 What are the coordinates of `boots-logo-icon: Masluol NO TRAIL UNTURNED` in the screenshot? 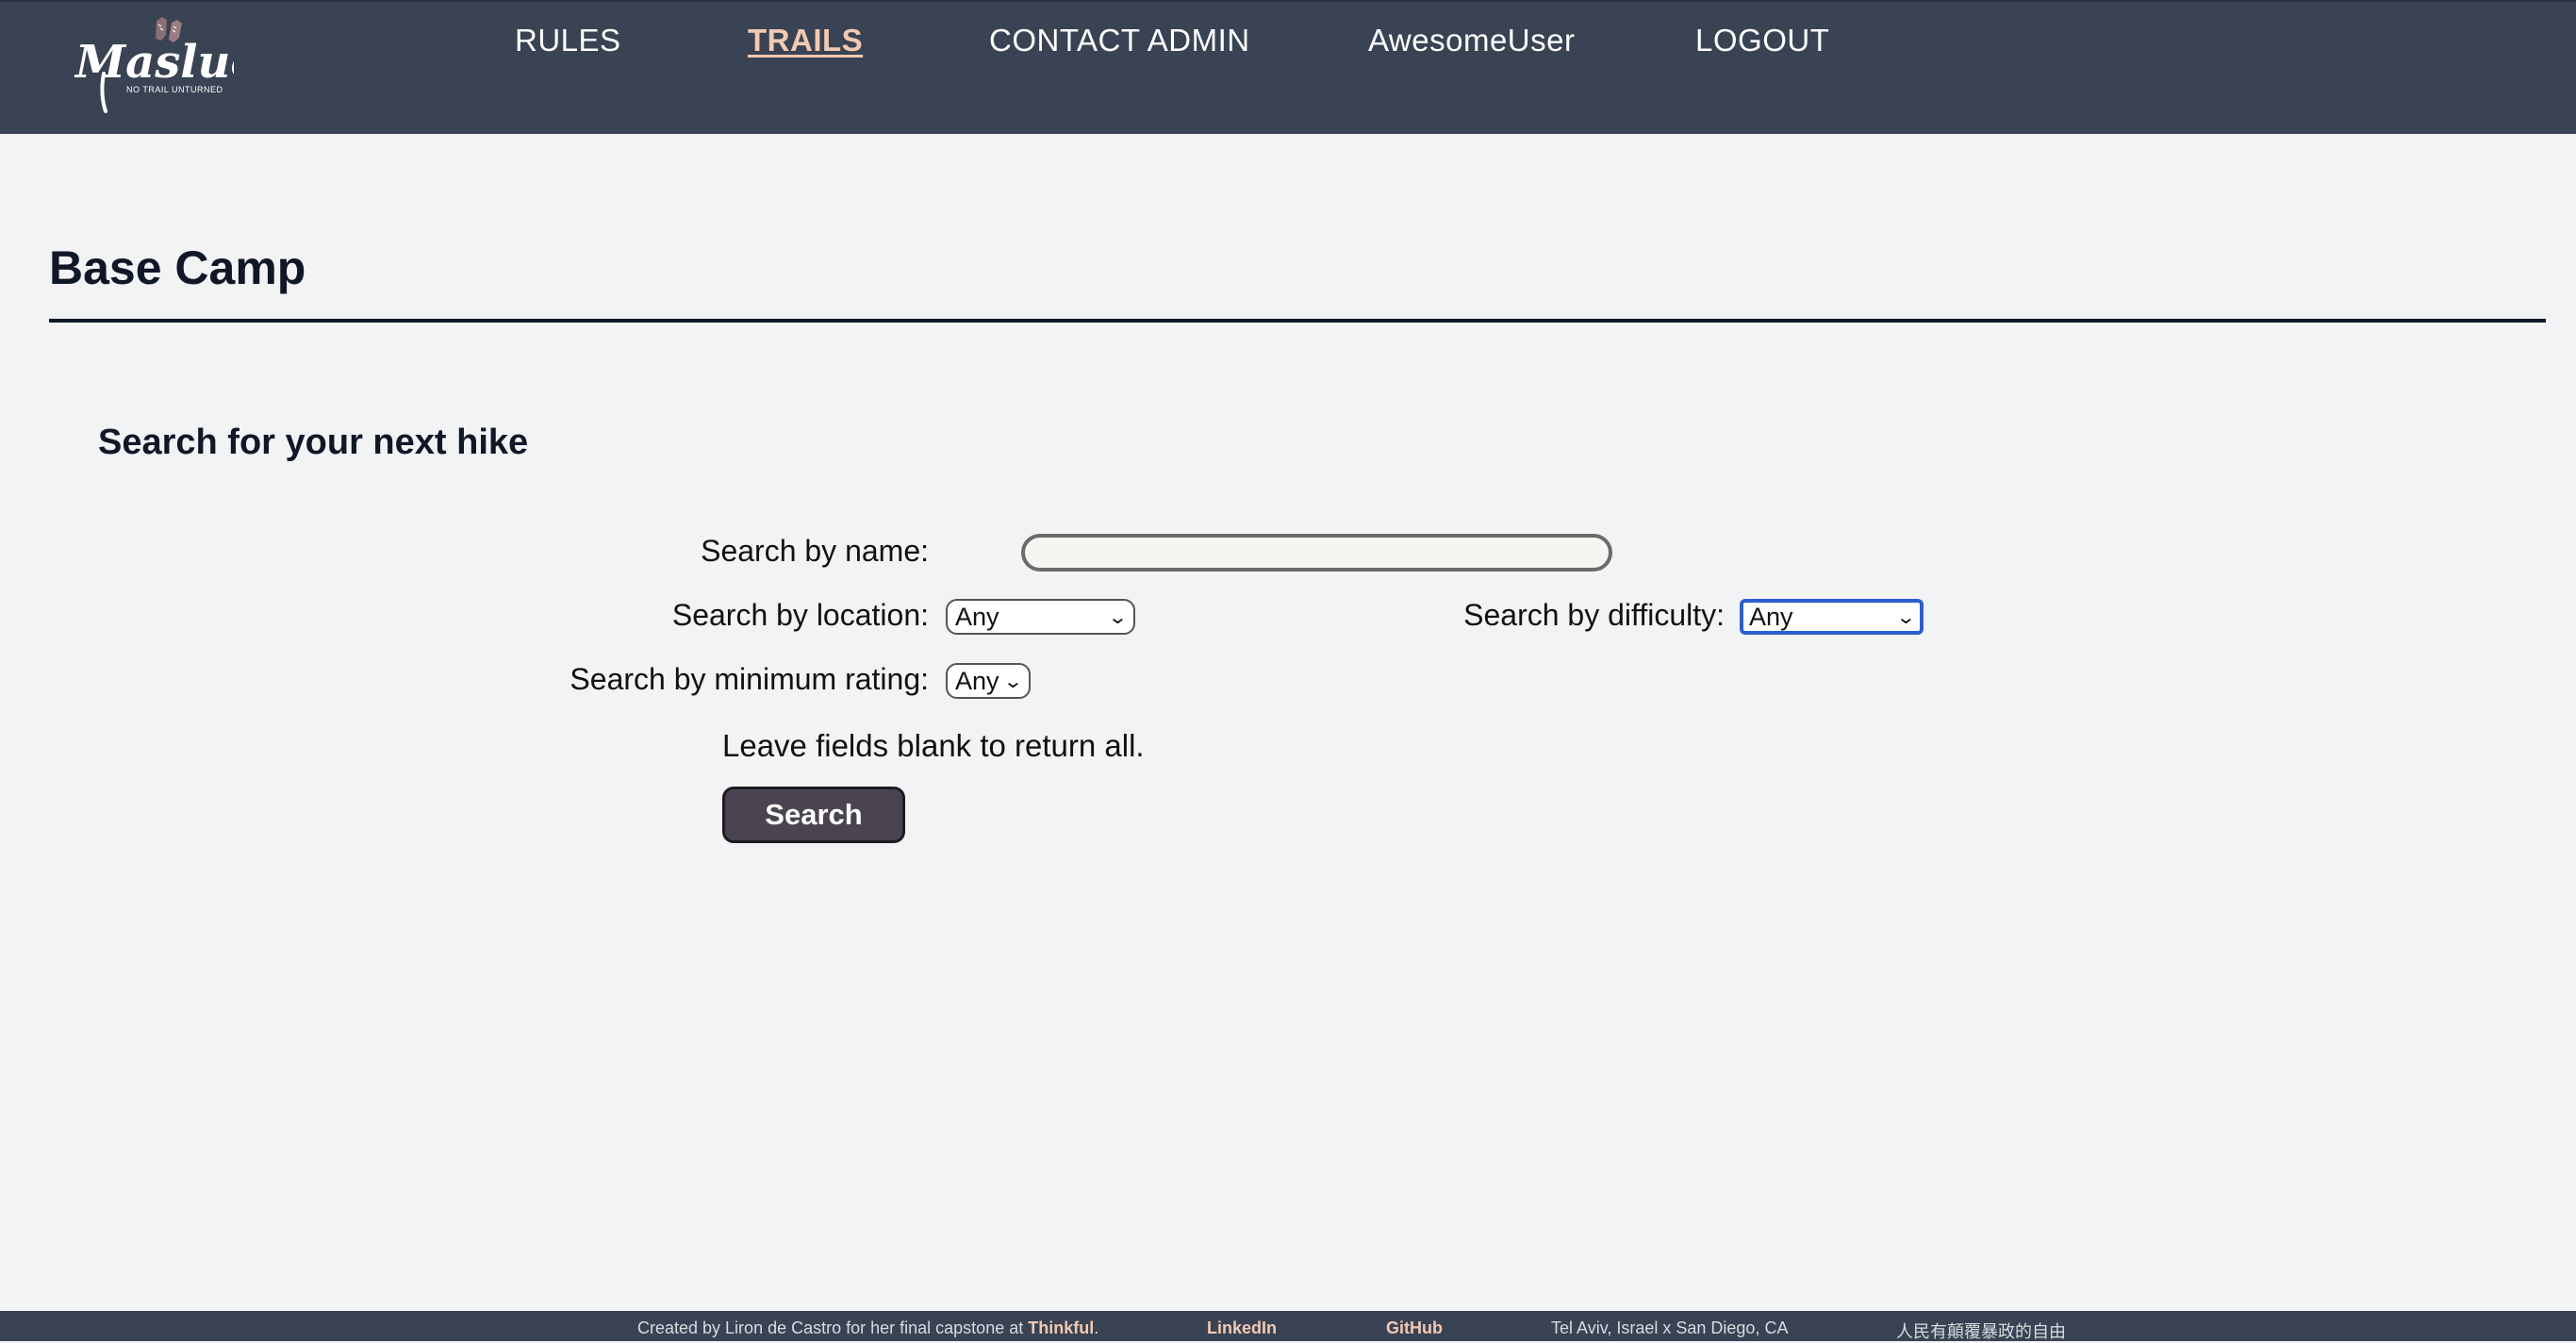 It's located at (176, 65).